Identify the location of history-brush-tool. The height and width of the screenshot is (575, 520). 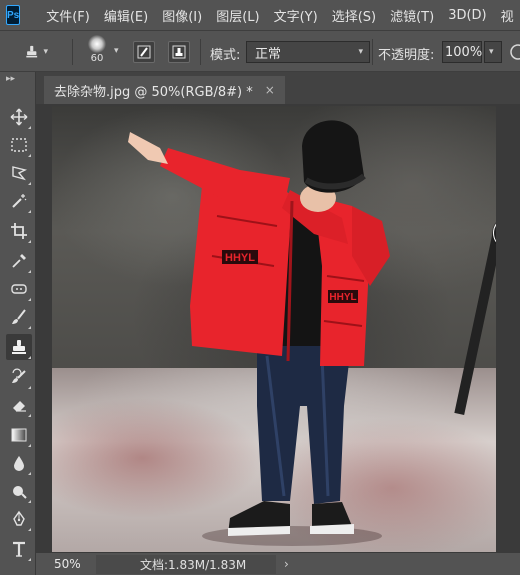
(19, 377).